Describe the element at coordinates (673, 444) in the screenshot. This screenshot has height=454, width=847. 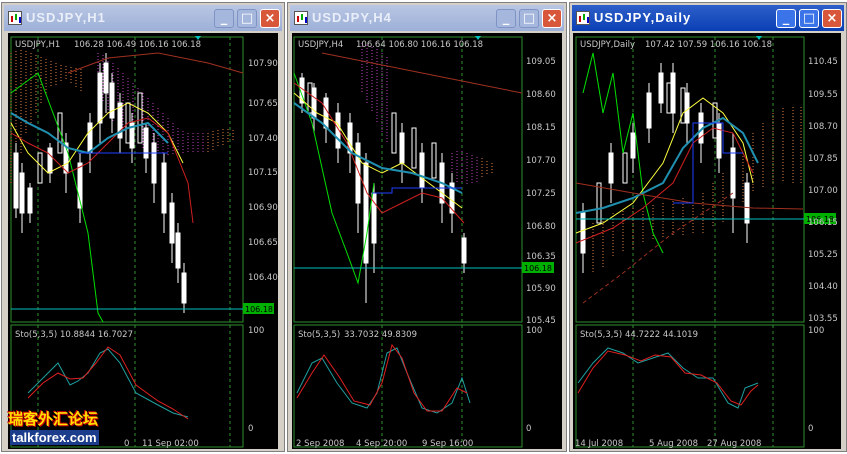
I see `time-axis-label: 5 Aug 2008` at that location.